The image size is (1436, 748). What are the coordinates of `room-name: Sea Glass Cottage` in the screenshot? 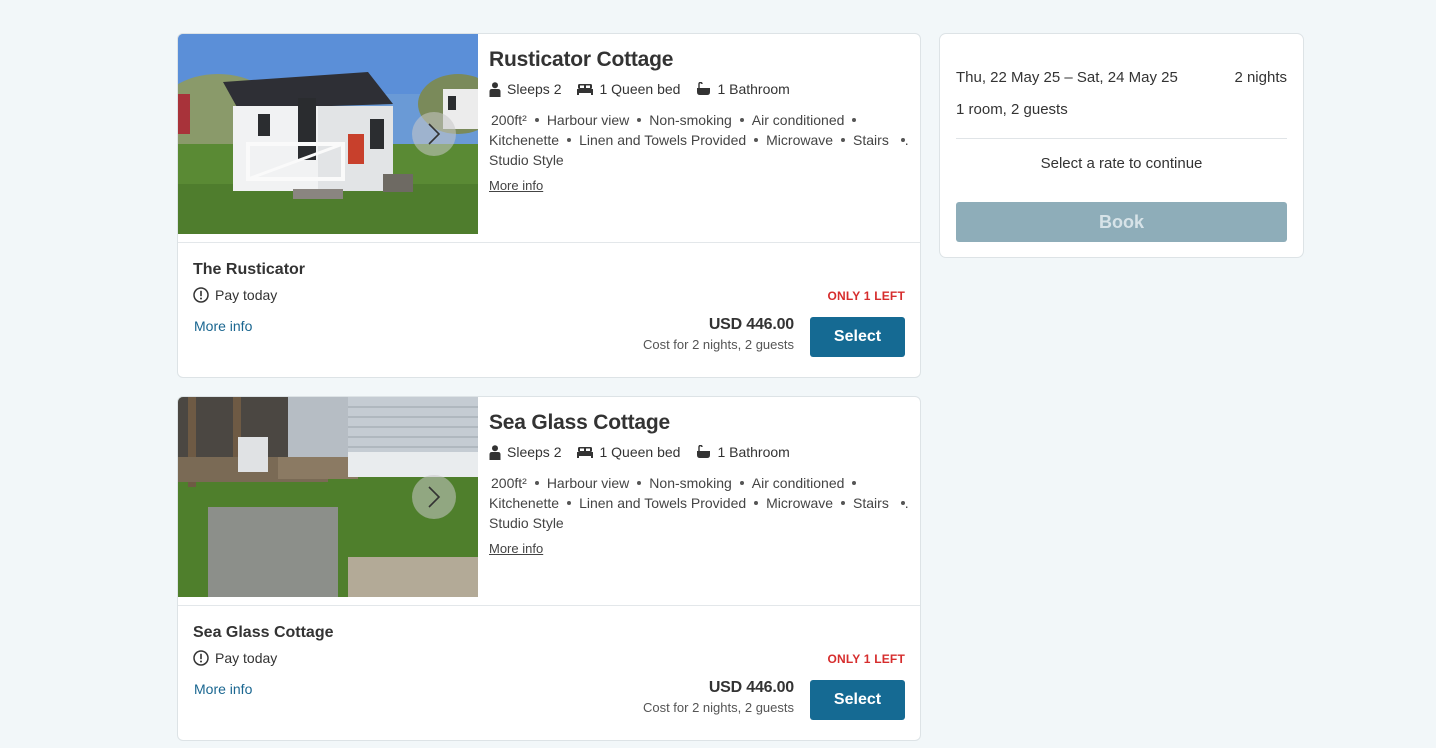 It's located at (580, 422).